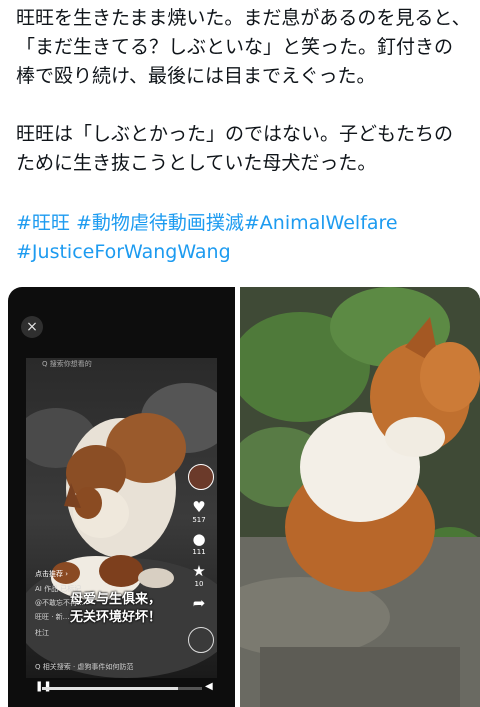 This screenshot has width=480, height=707. Describe the element at coordinates (122, 364) in the screenshot. I see `video-search-hint: Q 搜索你想看的` at that location.